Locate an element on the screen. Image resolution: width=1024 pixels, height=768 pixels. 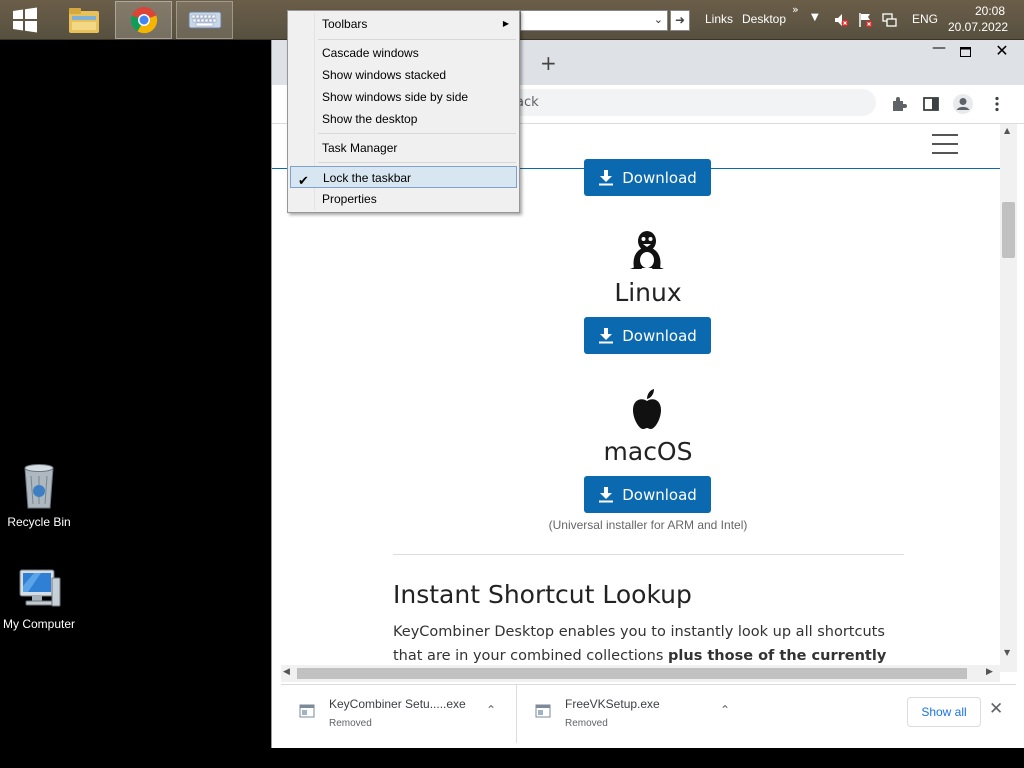
show-all-downloads-button: Show all is located at coordinates (944, 712).